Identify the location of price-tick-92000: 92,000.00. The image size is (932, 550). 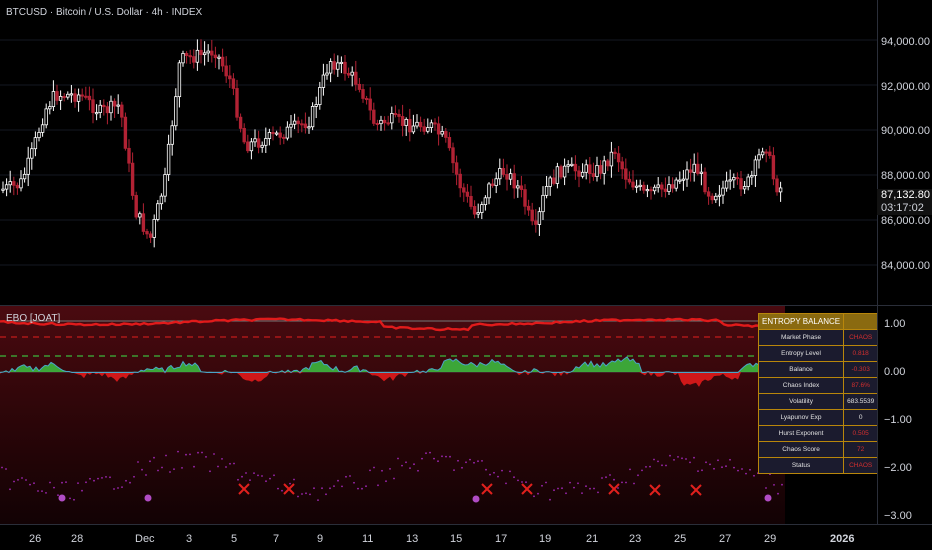
(905, 87).